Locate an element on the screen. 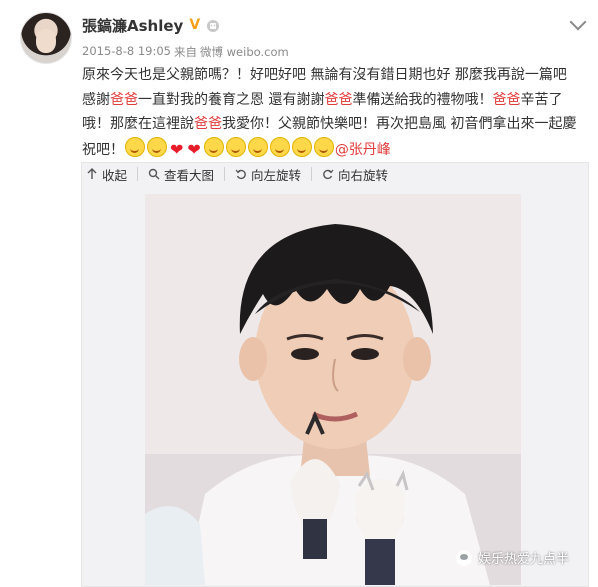  content-text: 我愛你！父親節快樂吧！再次把島風 初音們拿出來一起慶 is located at coordinates (399, 124).